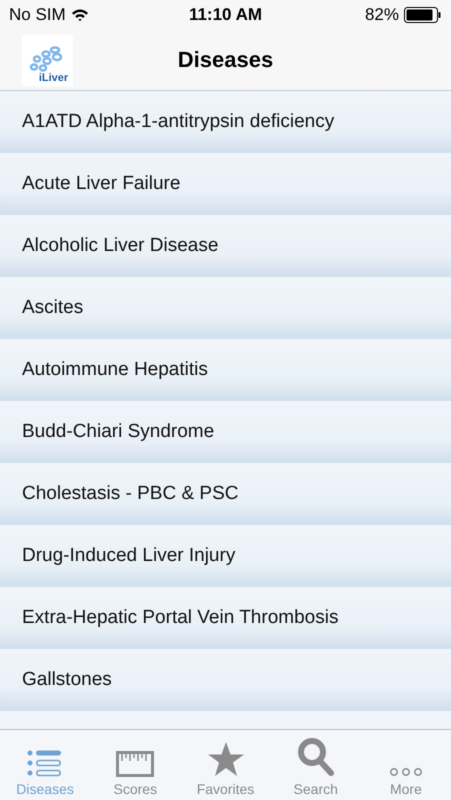 The image size is (451, 800). I want to click on carrier: No SIM, so click(37, 15).